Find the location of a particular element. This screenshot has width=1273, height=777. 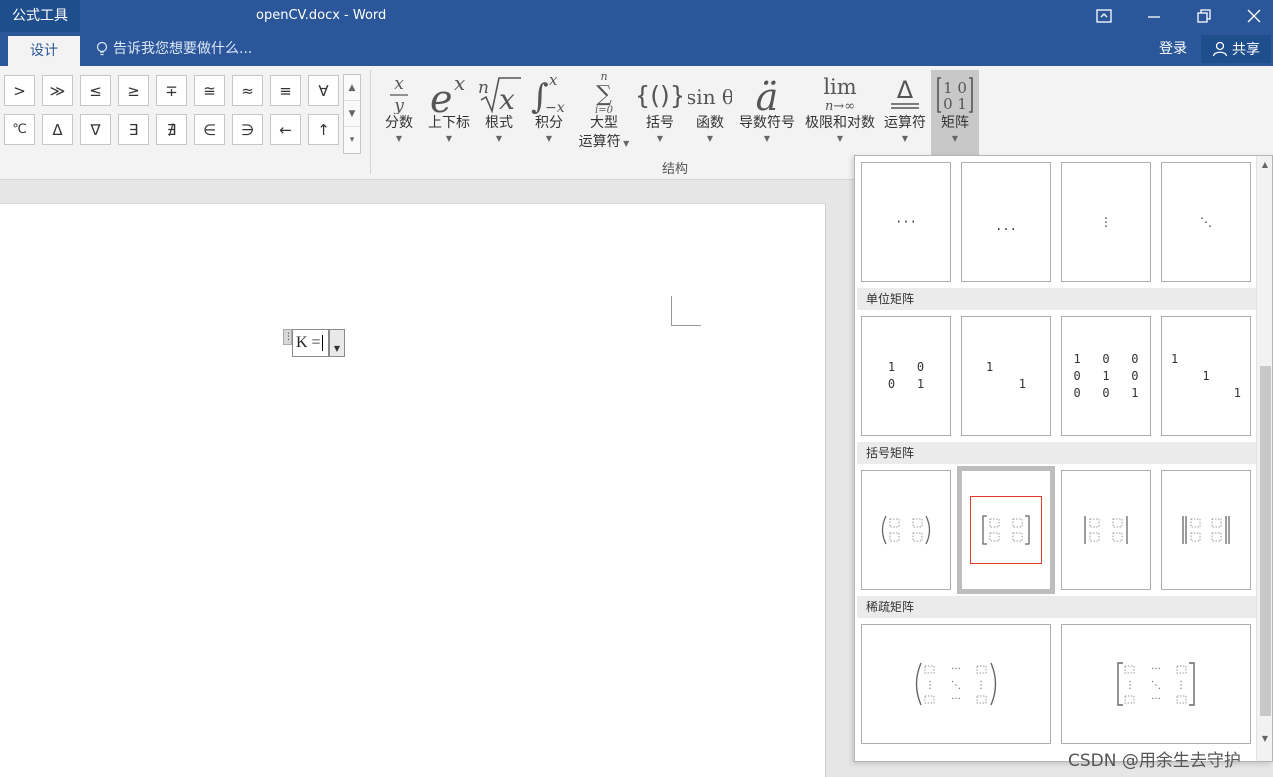

equation-options-dropdown: ▼ is located at coordinates (337, 343).